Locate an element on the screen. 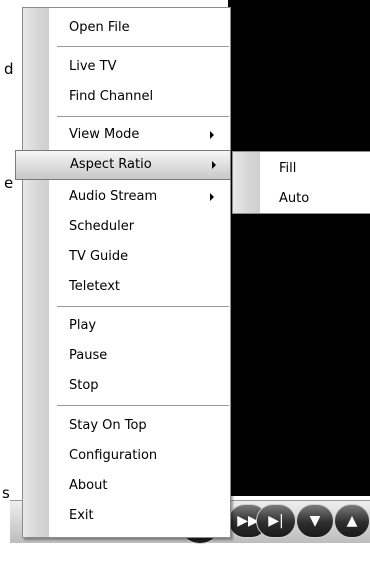  menu-item-label: Open File is located at coordinates (99, 27).